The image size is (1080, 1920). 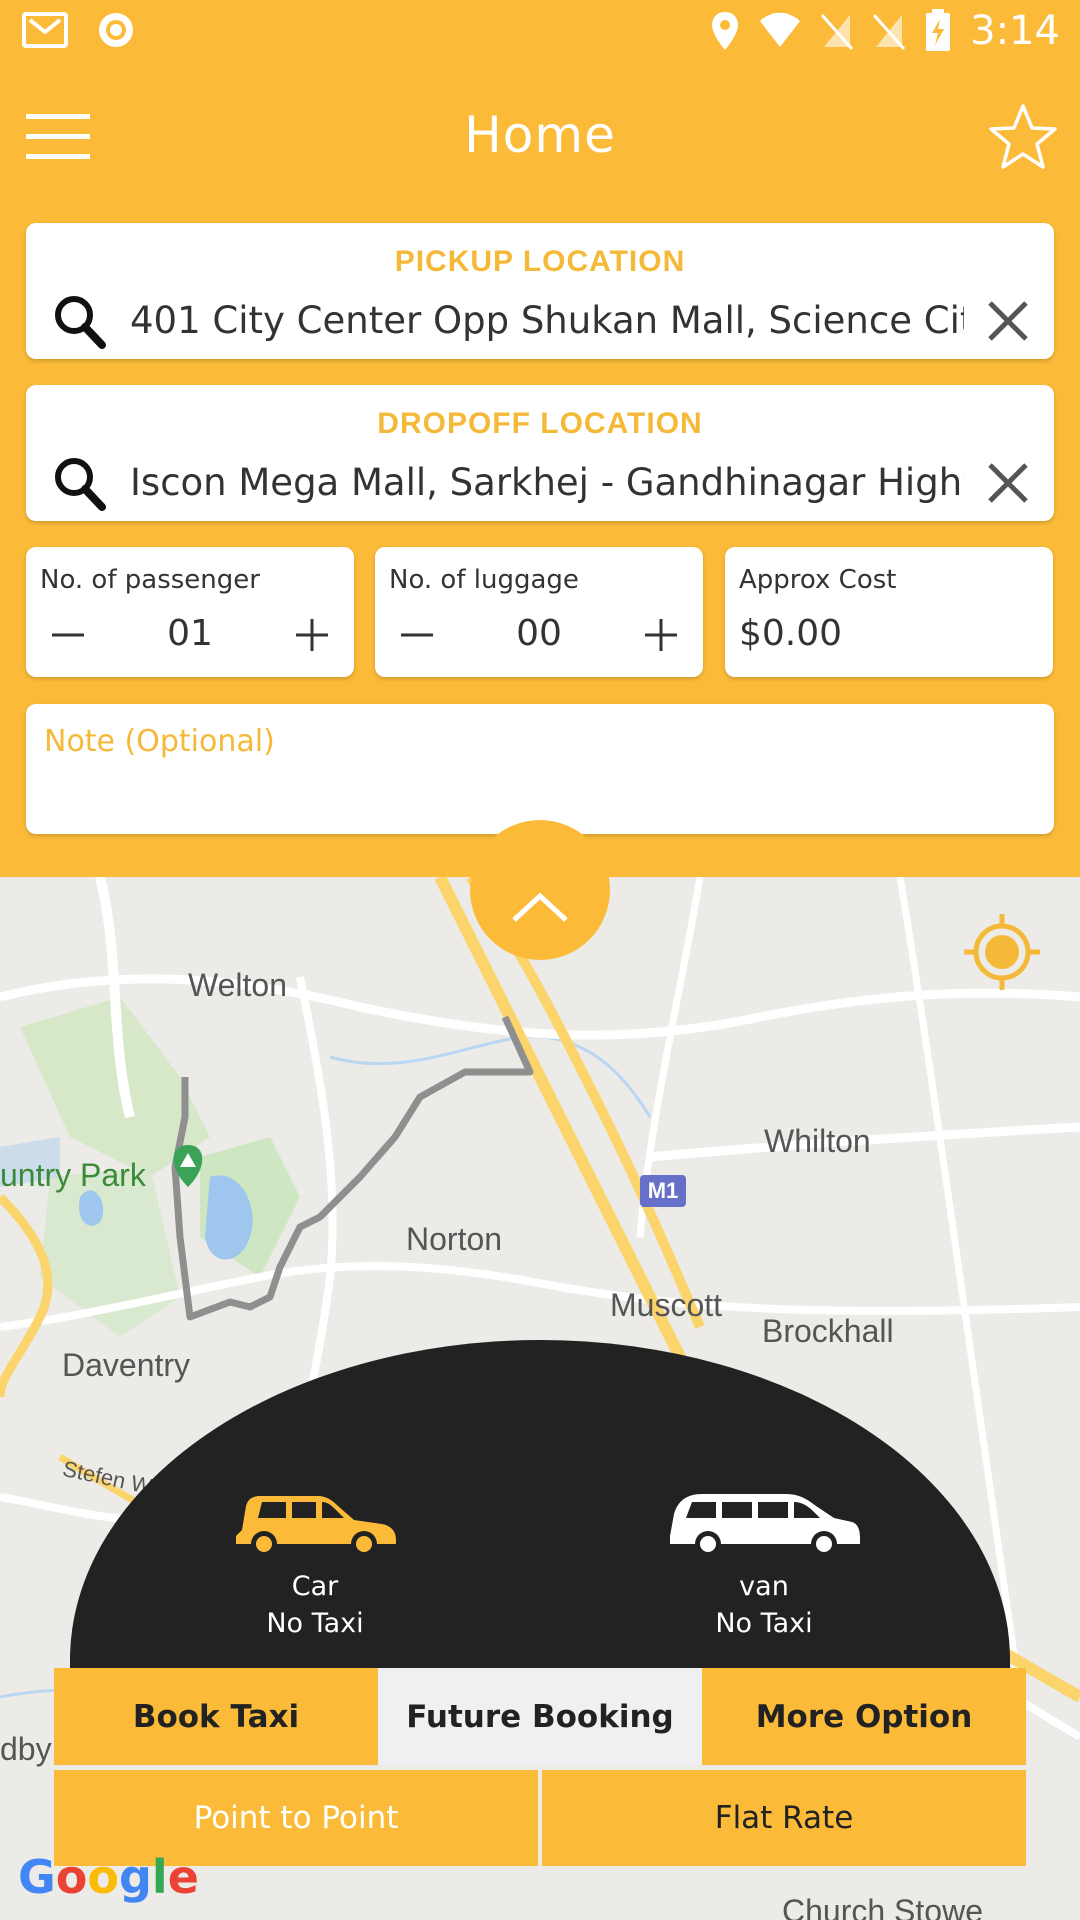 I want to click on passenger-label: No. of passenger, so click(x=150, y=580).